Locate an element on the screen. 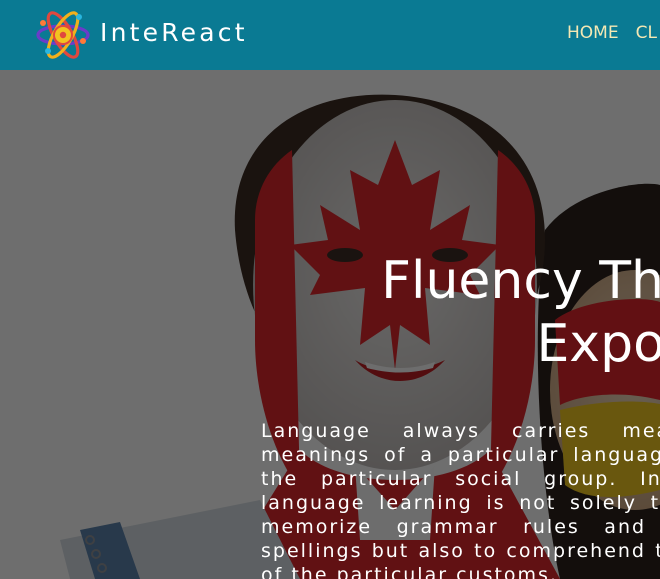 The image size is (660, 579). nav-item-home: HOME is located at coordinates (593, 33).